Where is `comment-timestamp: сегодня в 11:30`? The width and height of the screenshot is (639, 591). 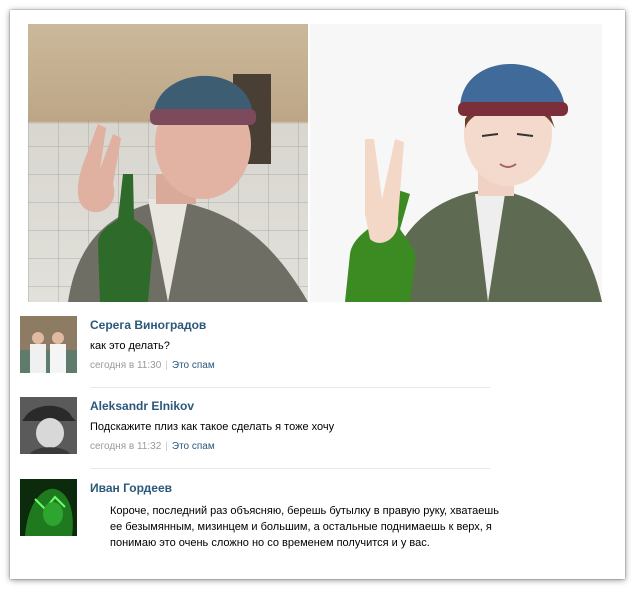 comment-timestamp: сегодня в 11:30 is located at coordinates (125, 365).